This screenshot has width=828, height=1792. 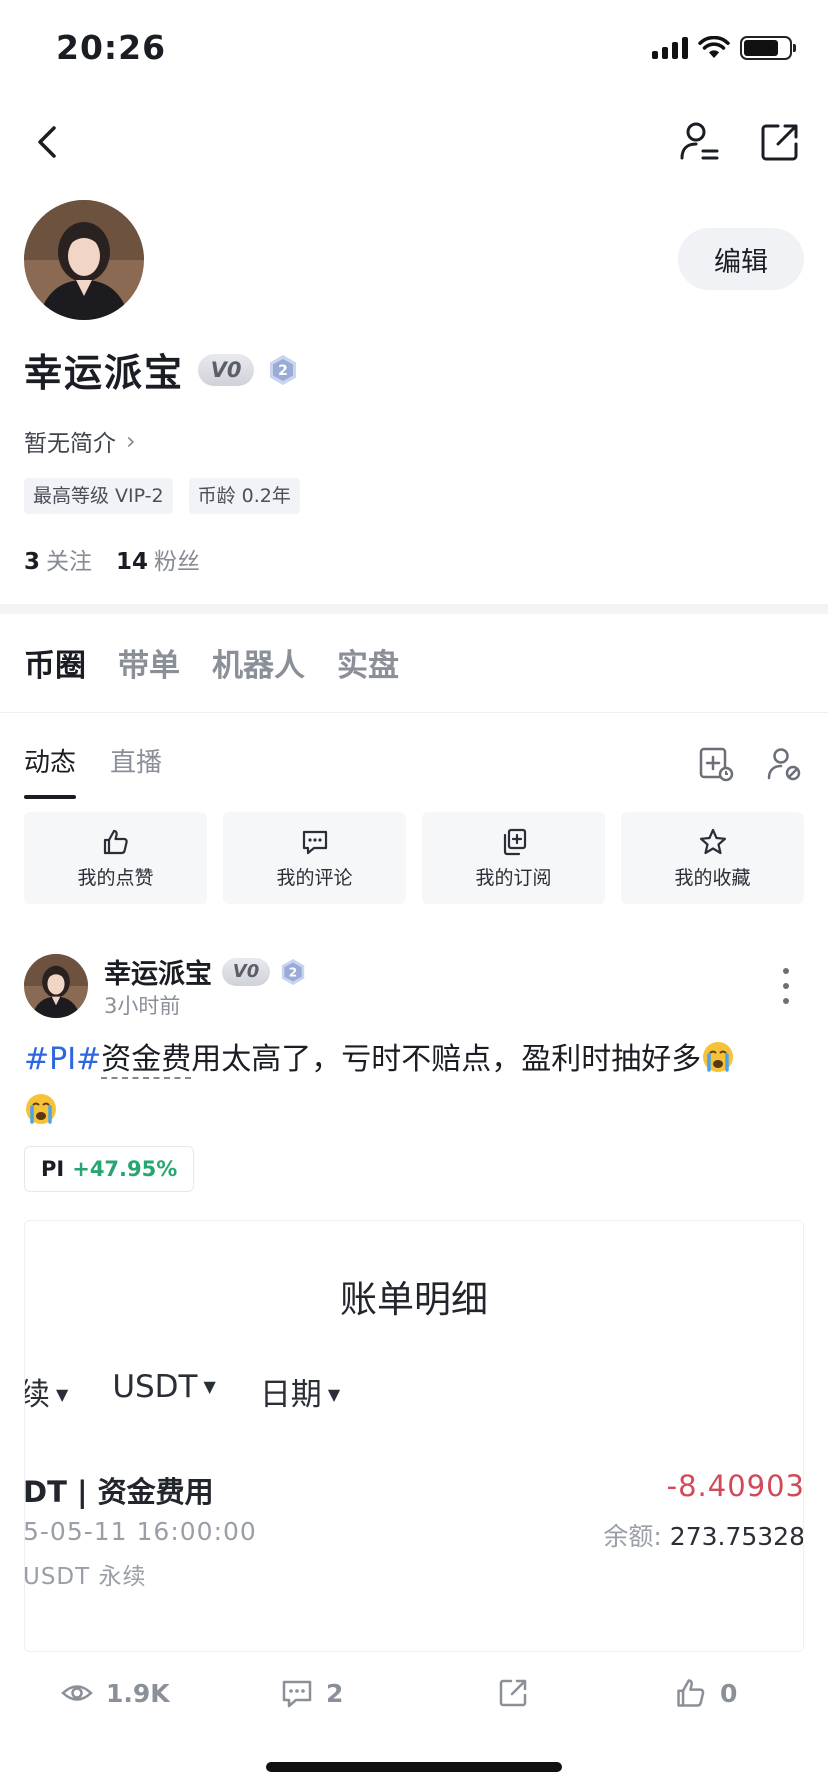 I want to click on my-likes-button: 我的点赞, so click(x=115, y=858).